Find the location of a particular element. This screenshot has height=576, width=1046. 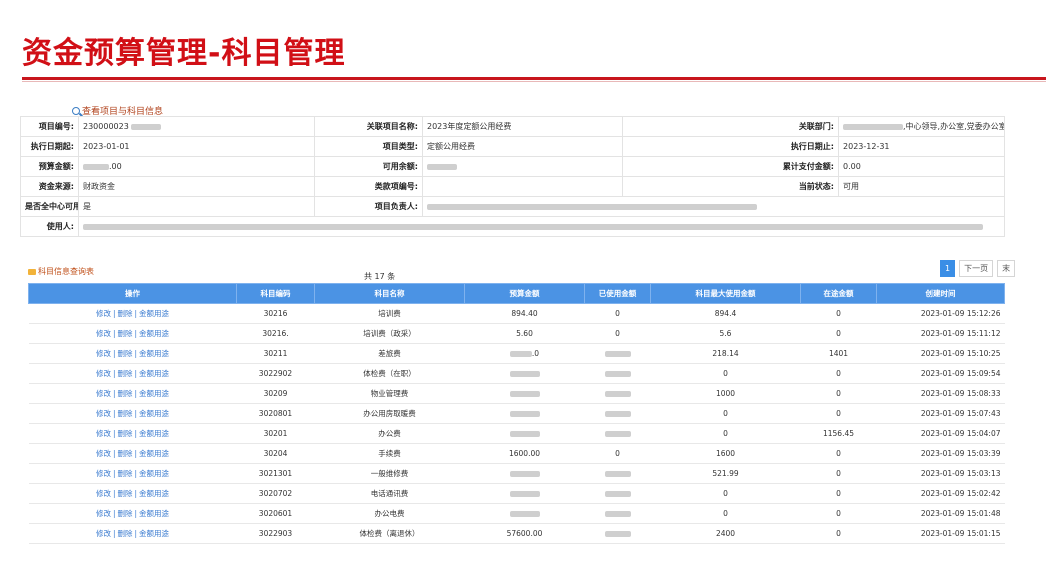

created-cell: 2023-01-09 15:01:48 is located at coordinates (940, 513).